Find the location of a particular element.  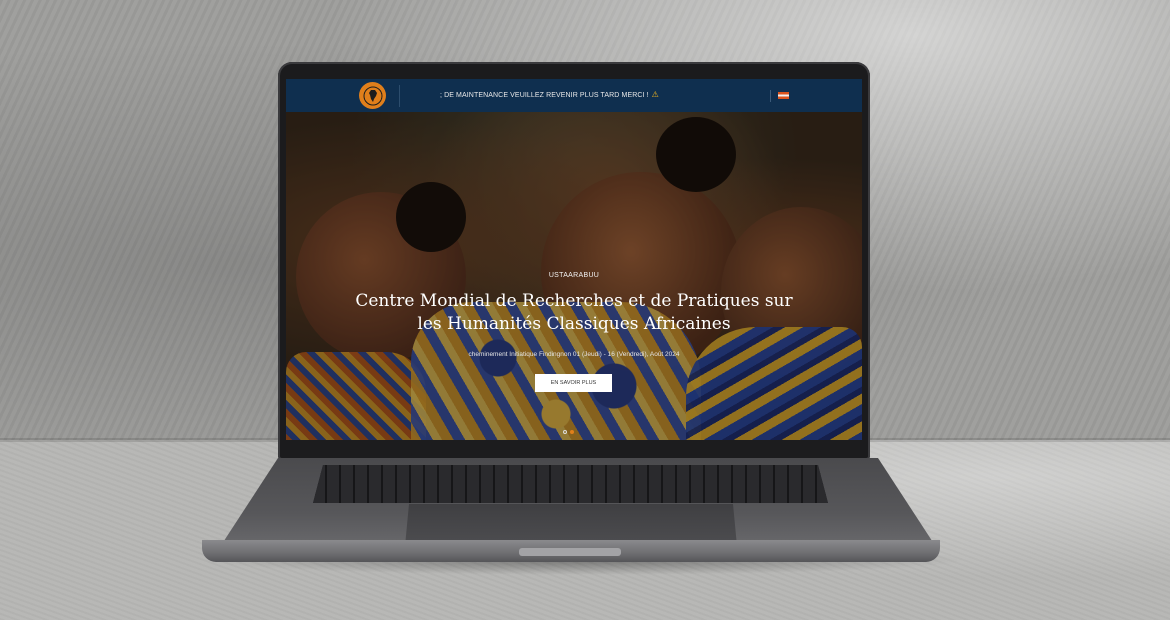

site-logo is located at coordinates (372, 95).